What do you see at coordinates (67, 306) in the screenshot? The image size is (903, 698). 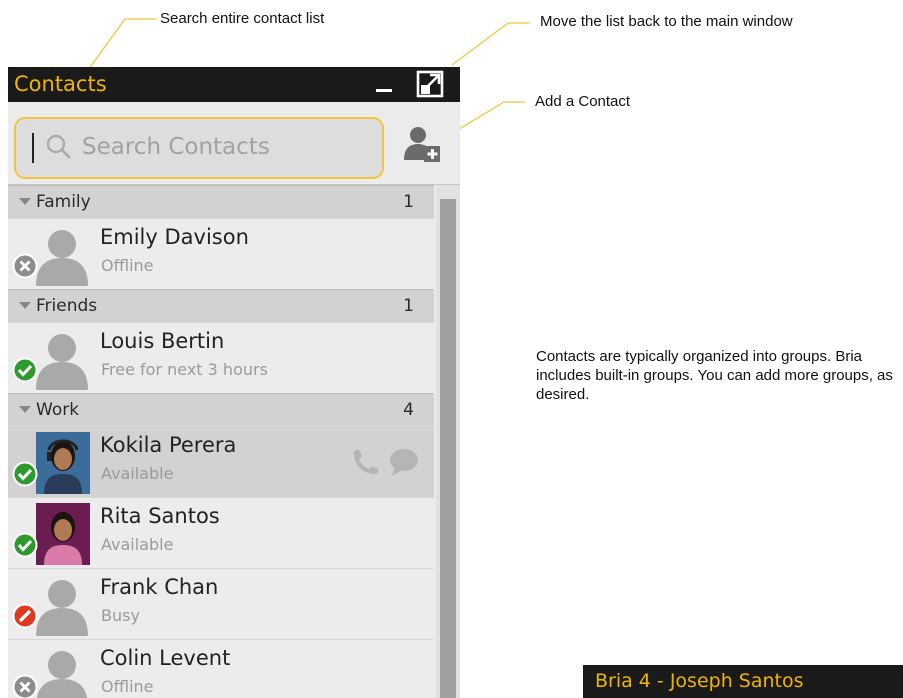 I see `group-name: Friends` at bounding box center [67, 306].